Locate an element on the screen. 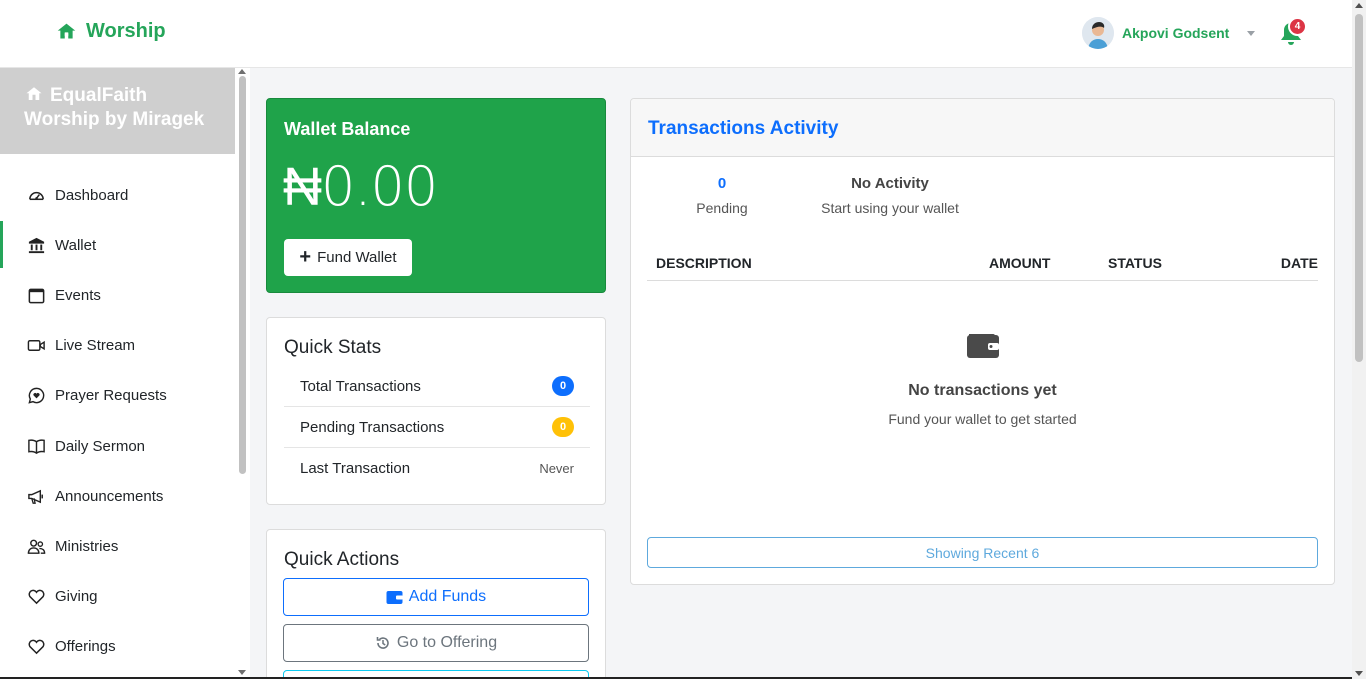 This screenshot has width=1366, height=679. brand-logo: Worship is located at coordinates (111, 31).